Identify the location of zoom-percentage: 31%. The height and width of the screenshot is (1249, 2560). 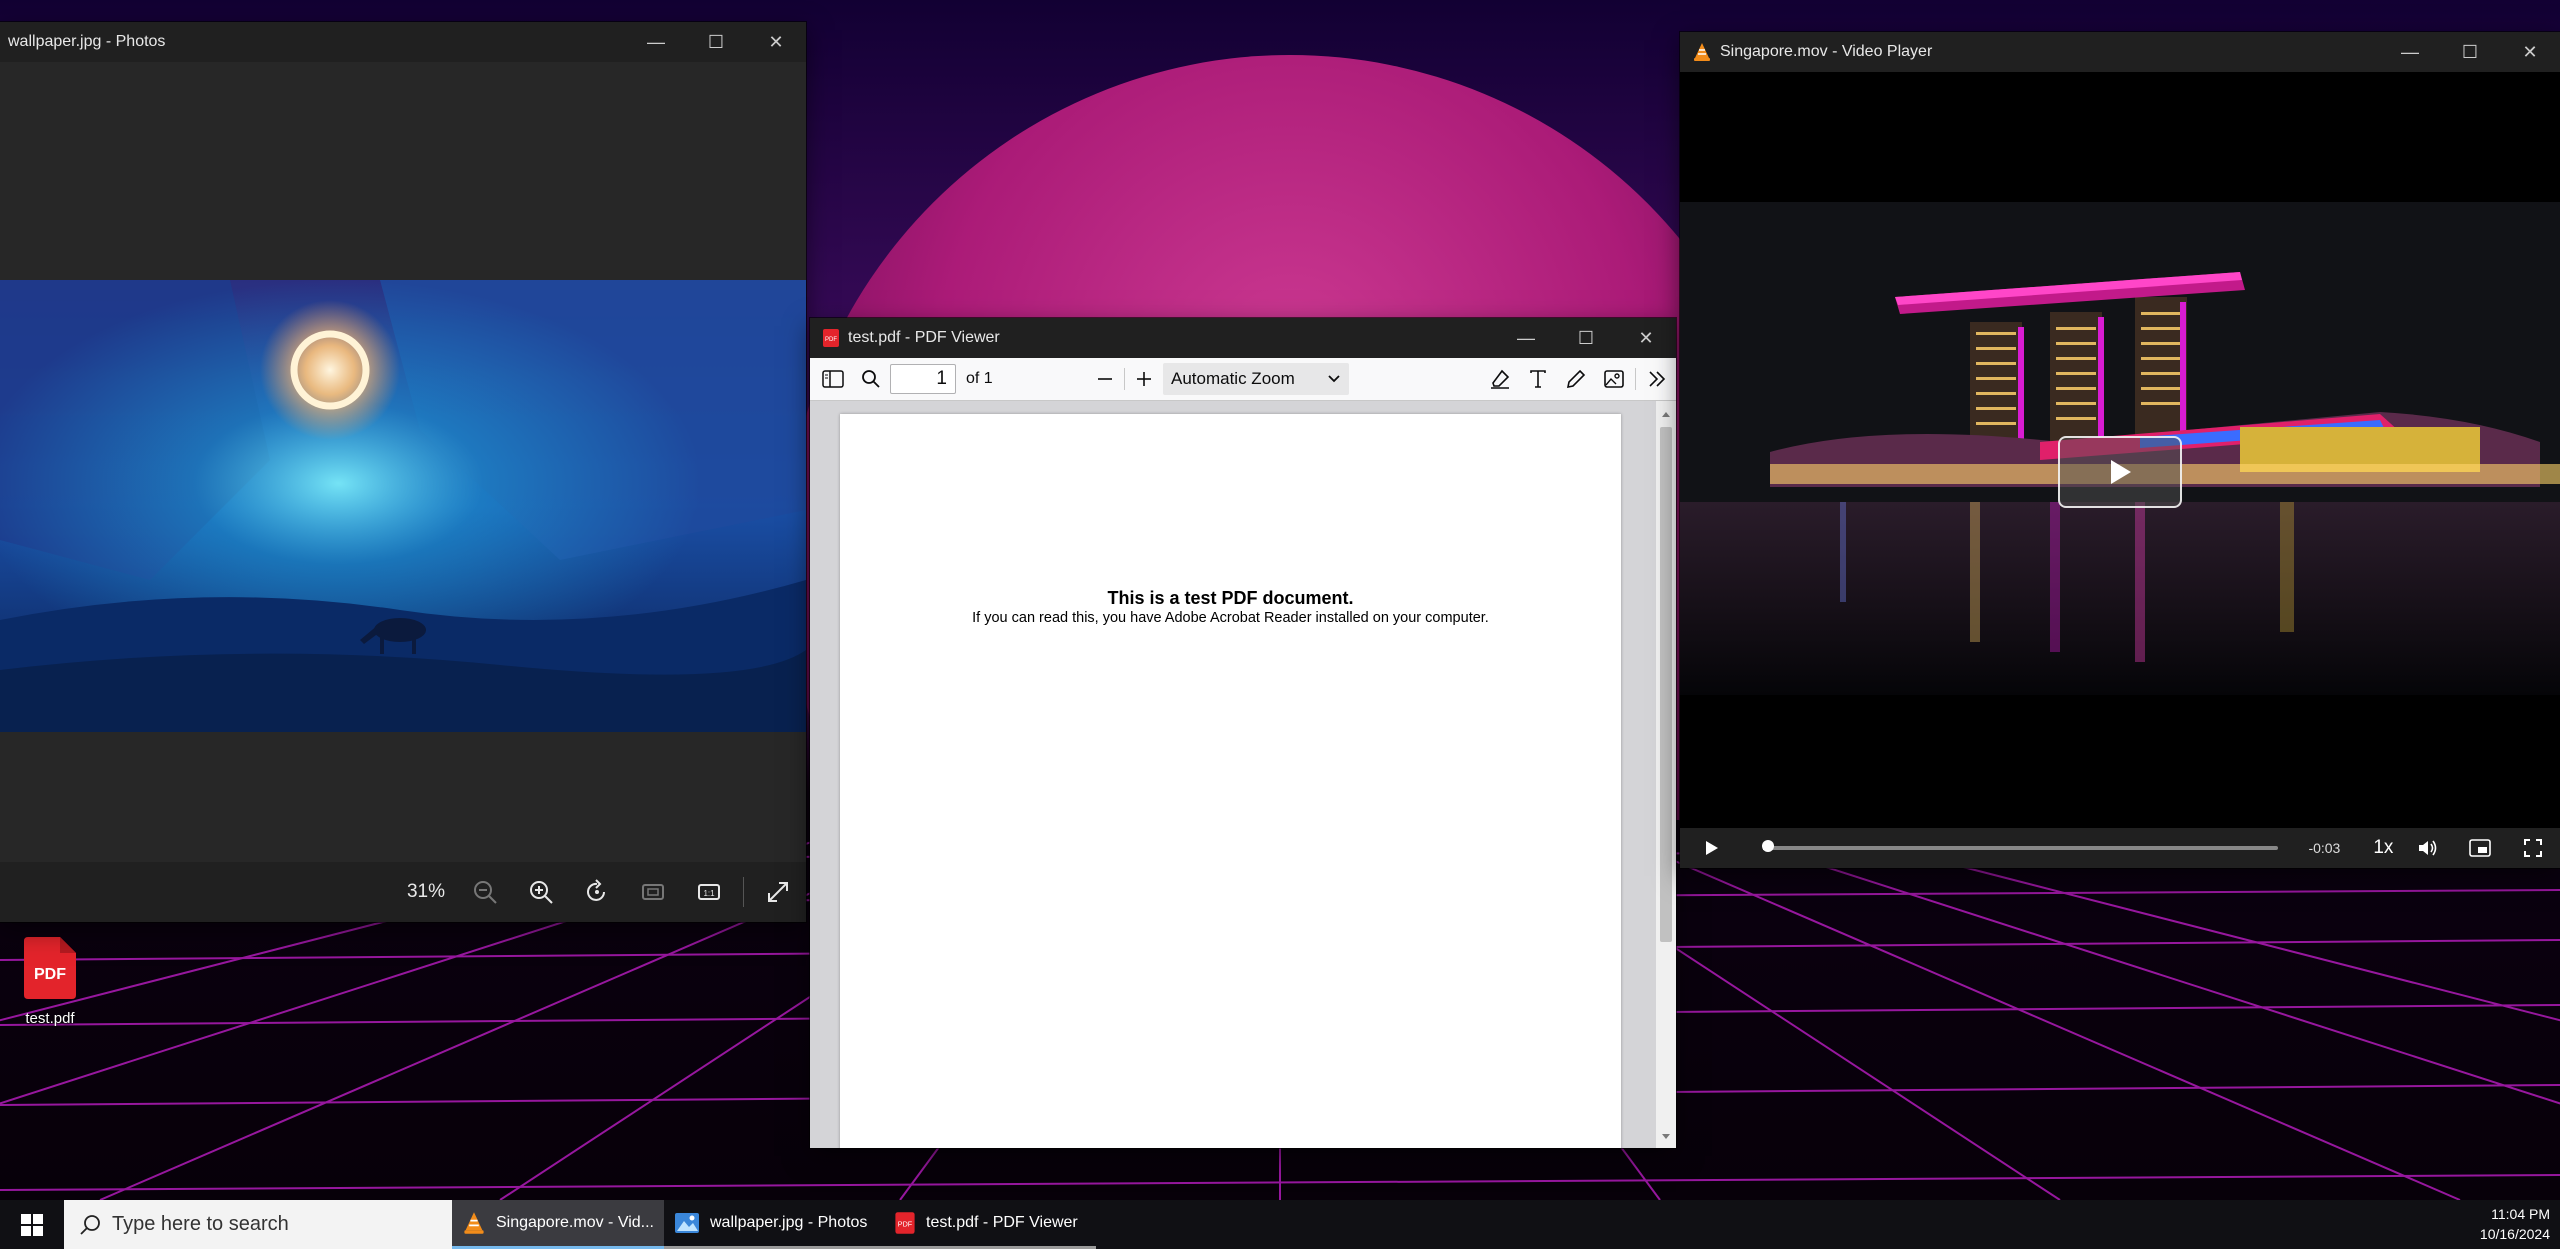
(425, 891).